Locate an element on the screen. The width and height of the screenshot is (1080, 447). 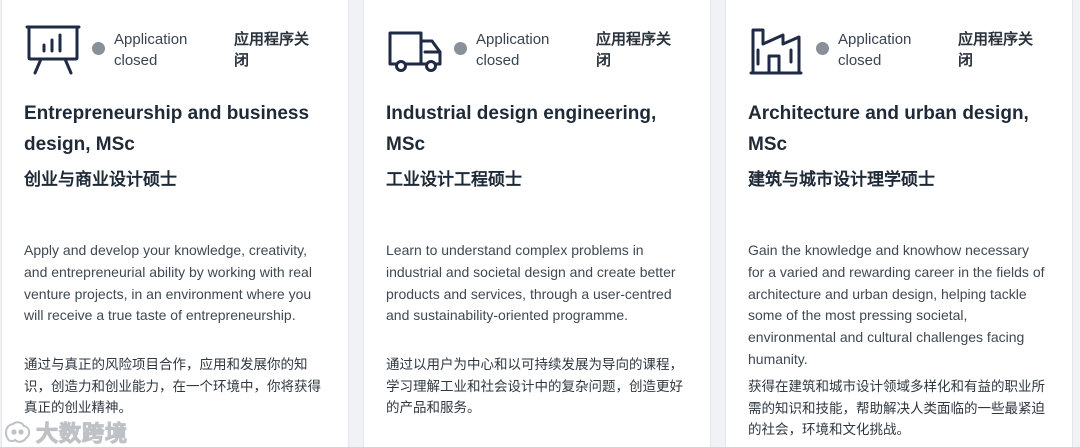
watermark-logo-icon is located at coordinates (17, 432).